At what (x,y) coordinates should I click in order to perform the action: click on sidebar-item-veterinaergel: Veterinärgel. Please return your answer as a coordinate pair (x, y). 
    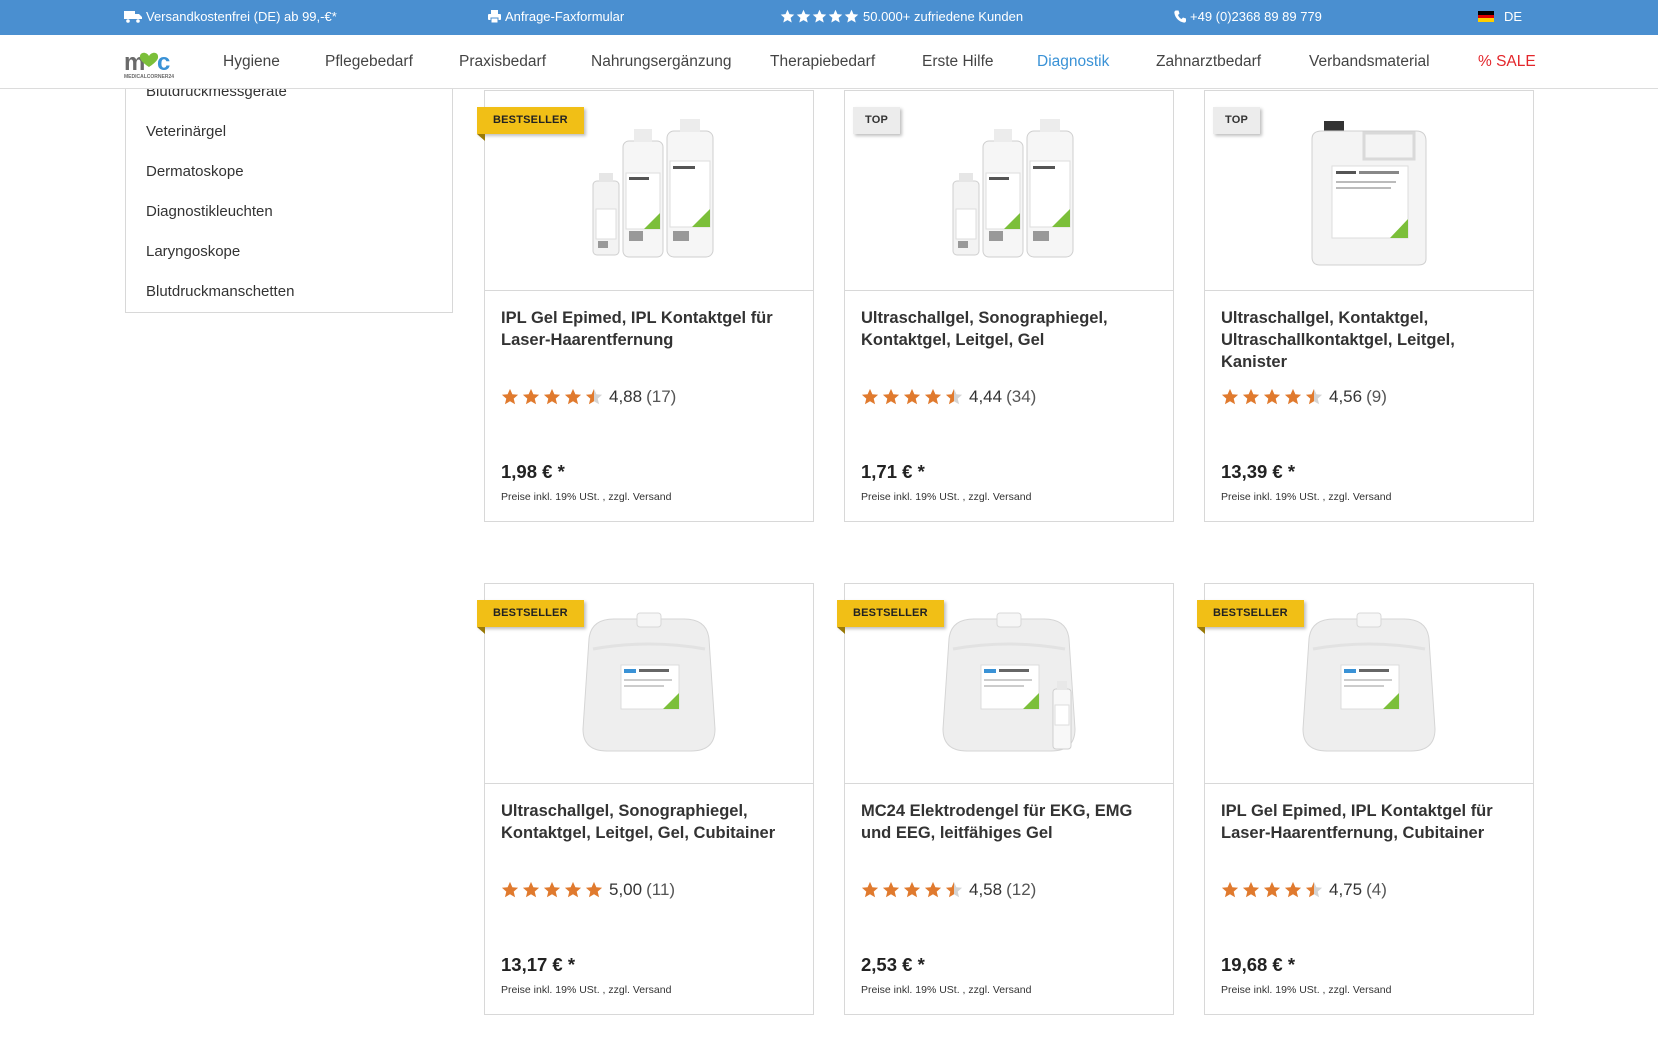
    Looking at the image, I should click on (186, 131).